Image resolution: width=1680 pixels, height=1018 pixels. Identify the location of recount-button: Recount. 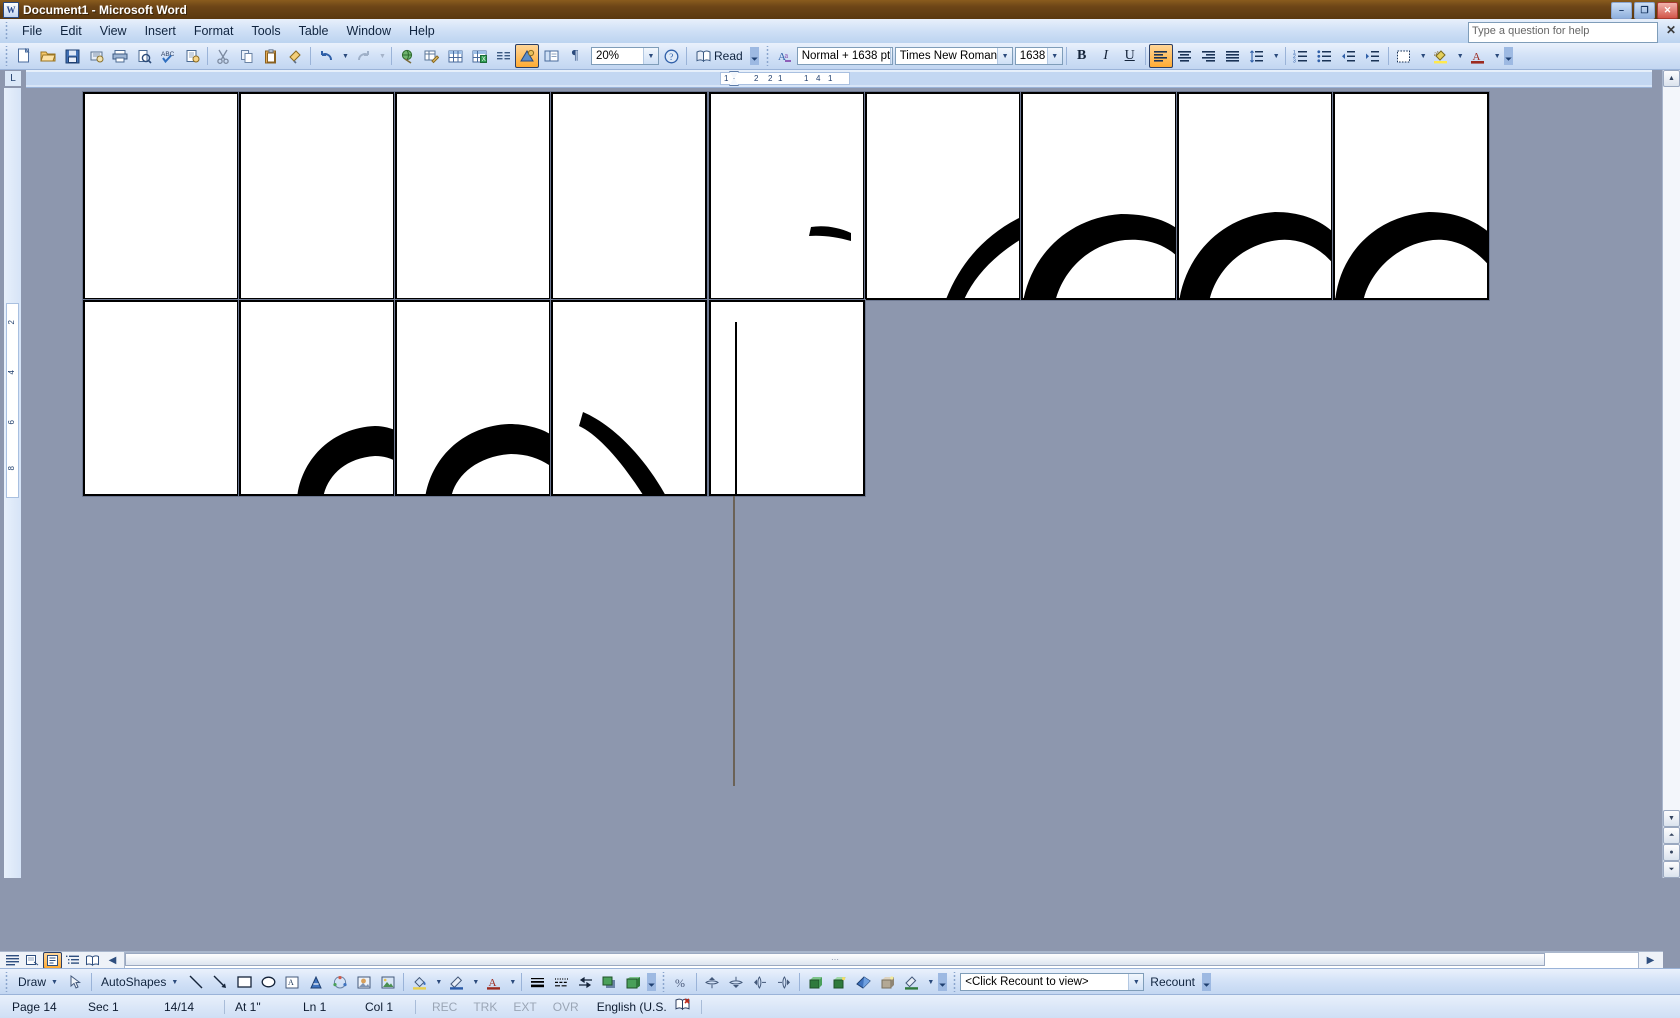
(1172, 982).